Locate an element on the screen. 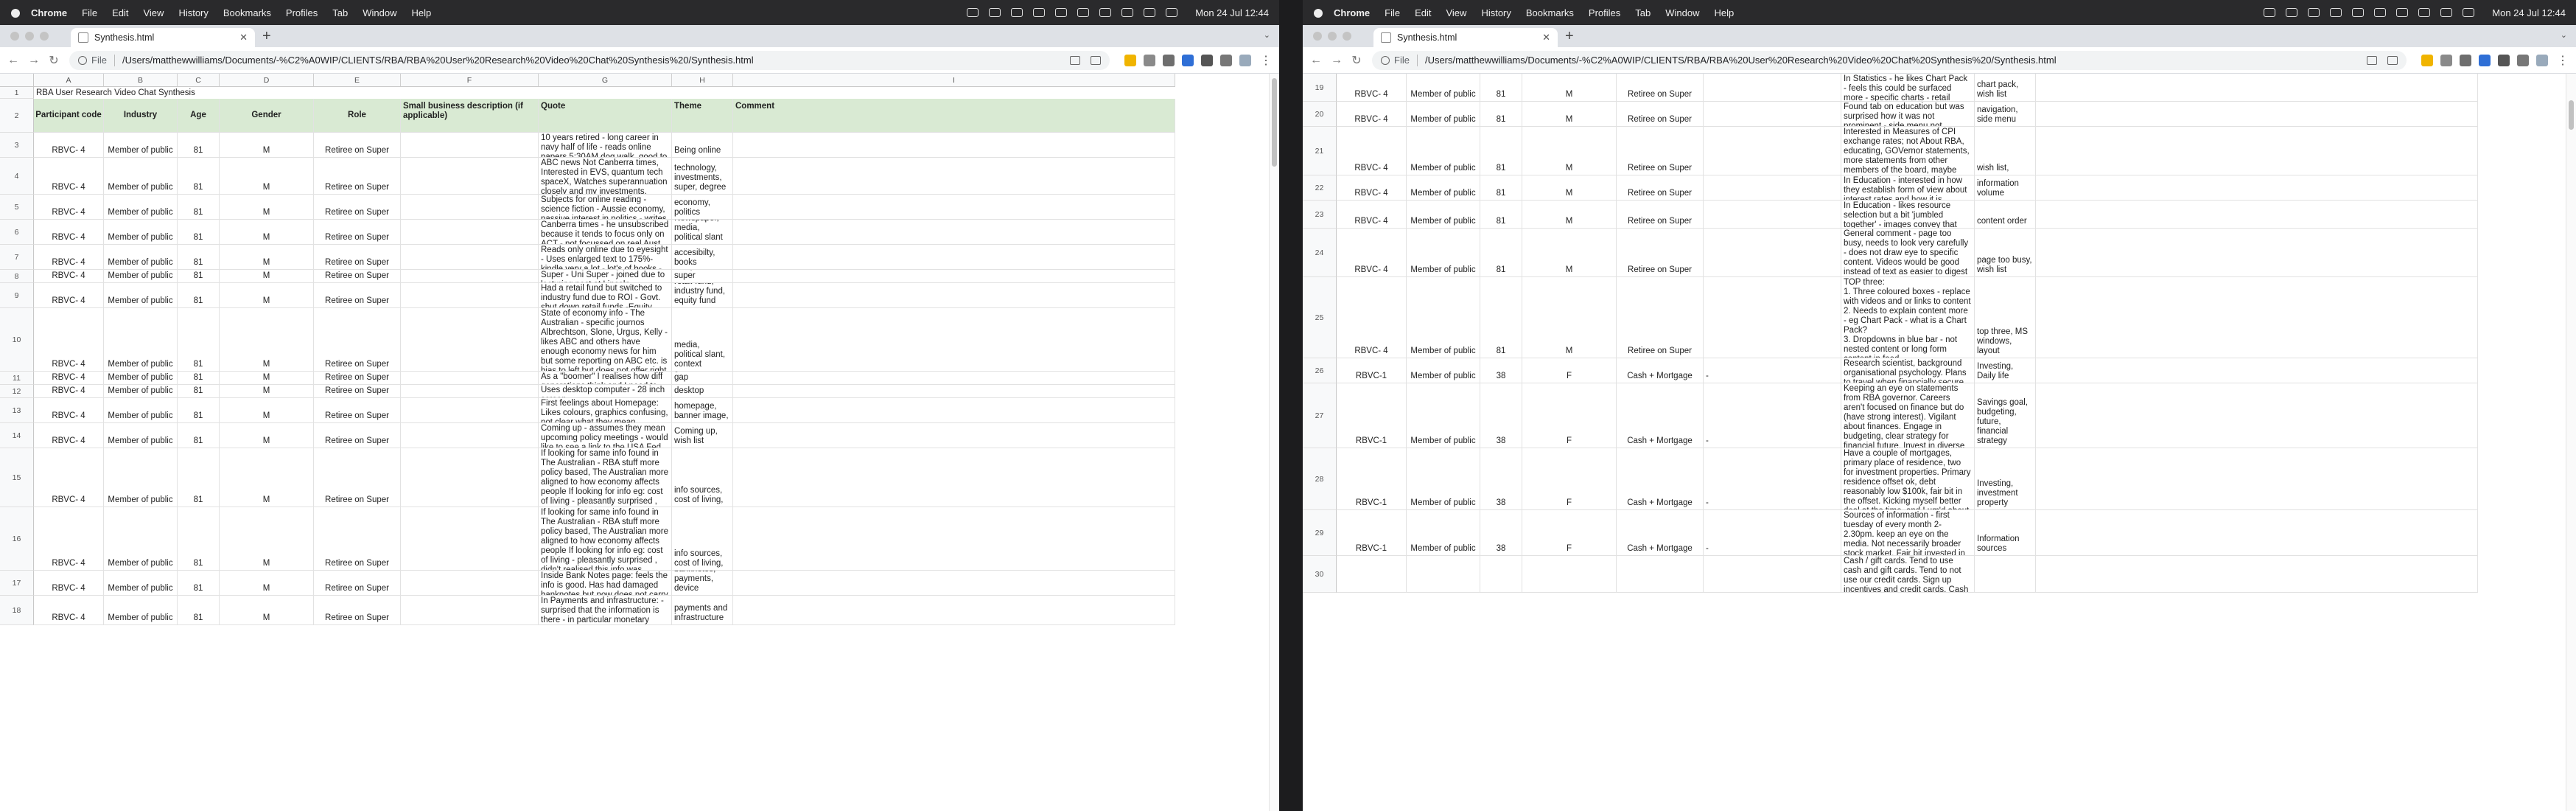 This screenshot has height=811, width=2576. column-header: B is located at coordinates (141, 80).